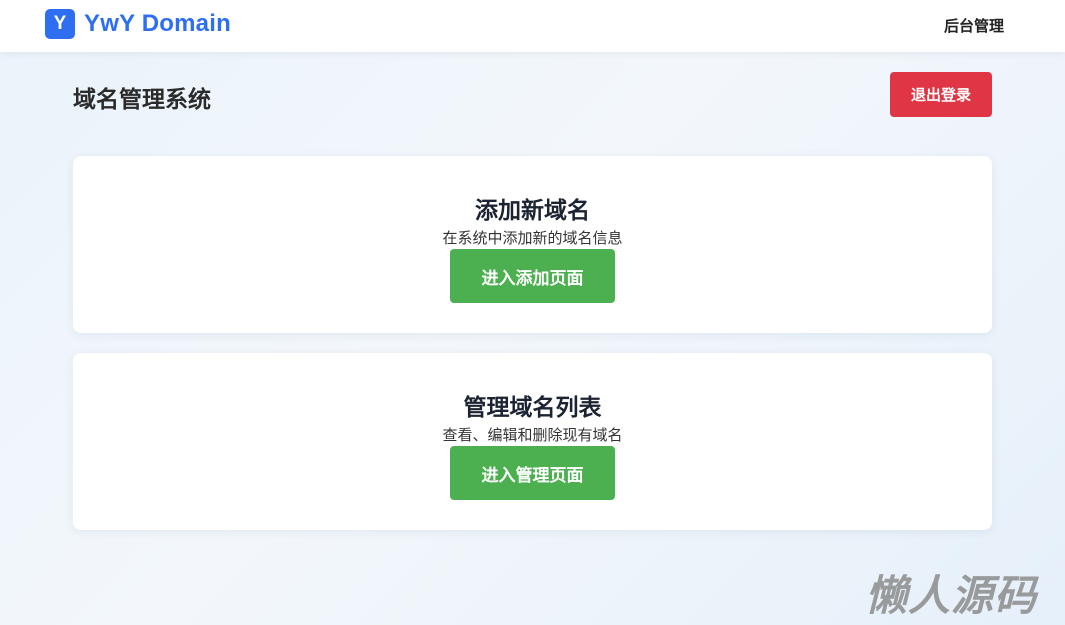 This screenshot has height=625, width=1065. What do you see at coordinates (60, 24) in the screenshot?
I see `logo-icon: Y` at bounding box center [60, 24].